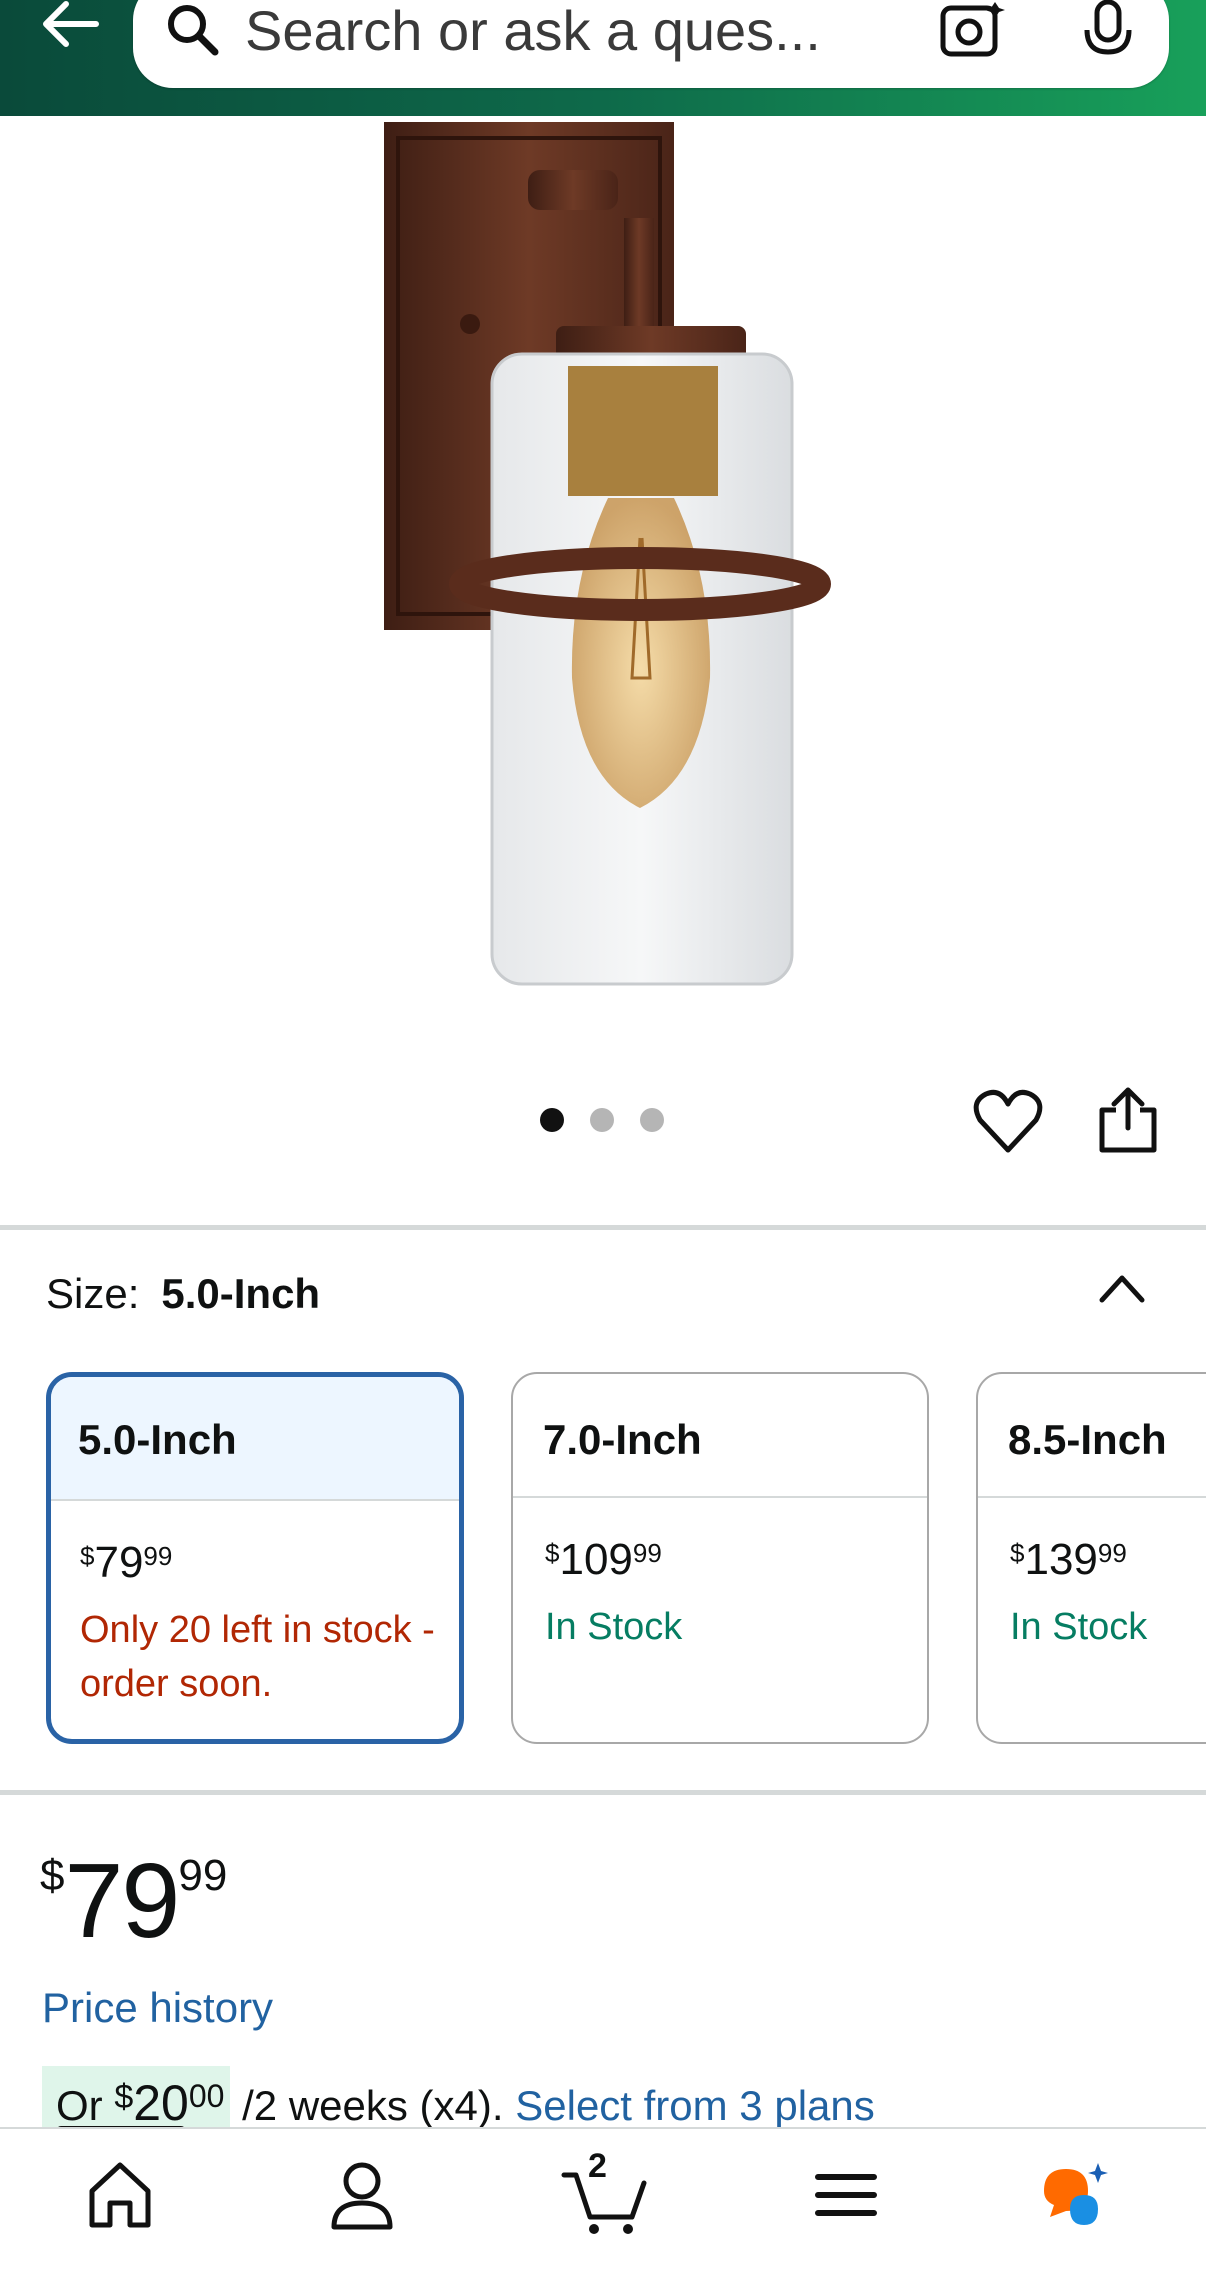 The image size is (1206, 2271). What do you see at coordinates (193, 30) in the screenshot?
I see `search-icon` at bounding box center [193, 30].